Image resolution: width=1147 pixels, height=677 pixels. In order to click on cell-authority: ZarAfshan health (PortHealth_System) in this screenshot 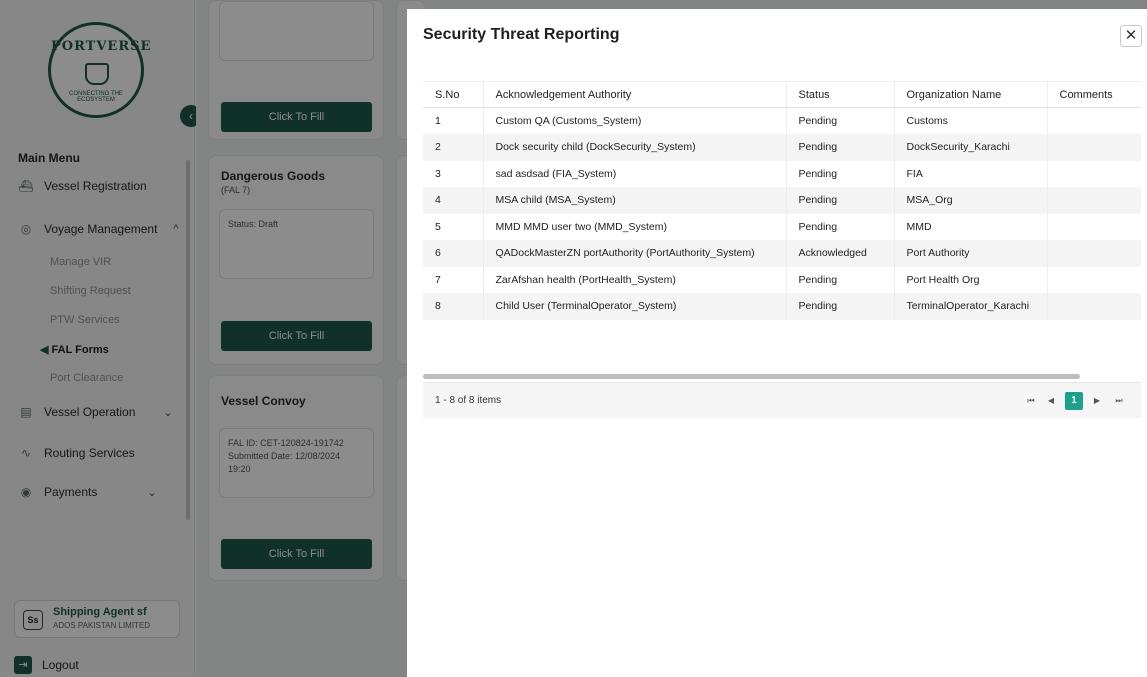, I will do `click(635, 279)`.